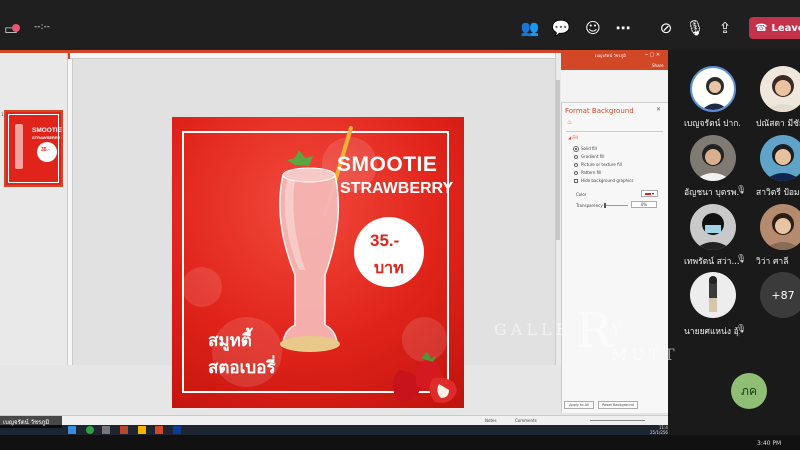  What do you see at coordinates (491, 420) in the screenshot?
I see `notes-button: Notes` at bounding box center [491, 420].